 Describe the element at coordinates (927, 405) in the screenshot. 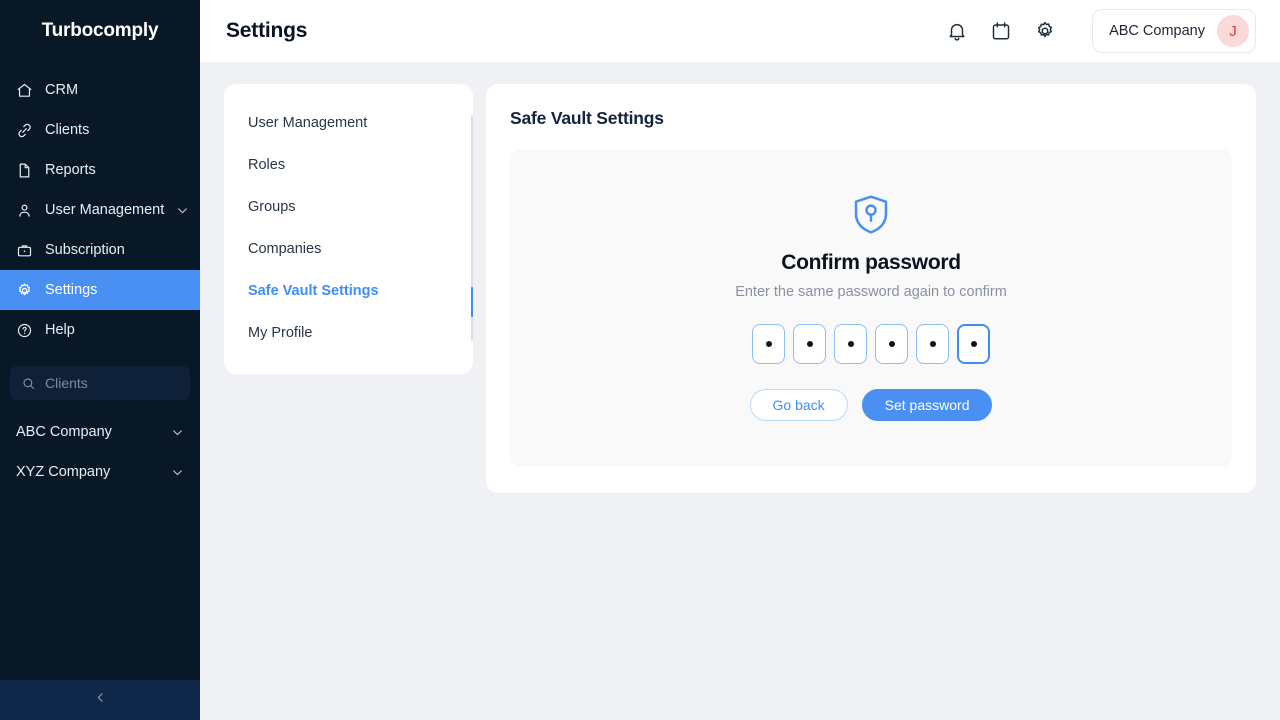

I see `set-password-button: Set password` at that location.